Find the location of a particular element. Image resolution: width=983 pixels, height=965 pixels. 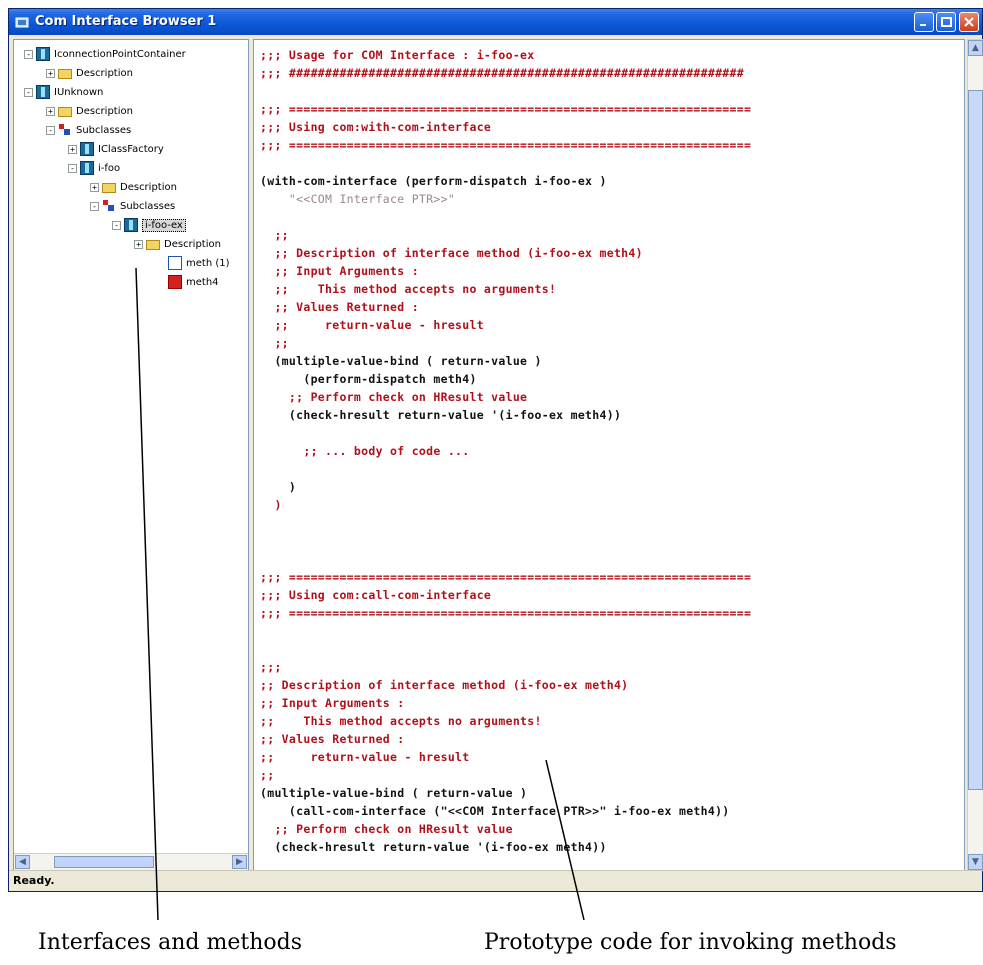

left-pointer-line is located at coordinates (147, 594).